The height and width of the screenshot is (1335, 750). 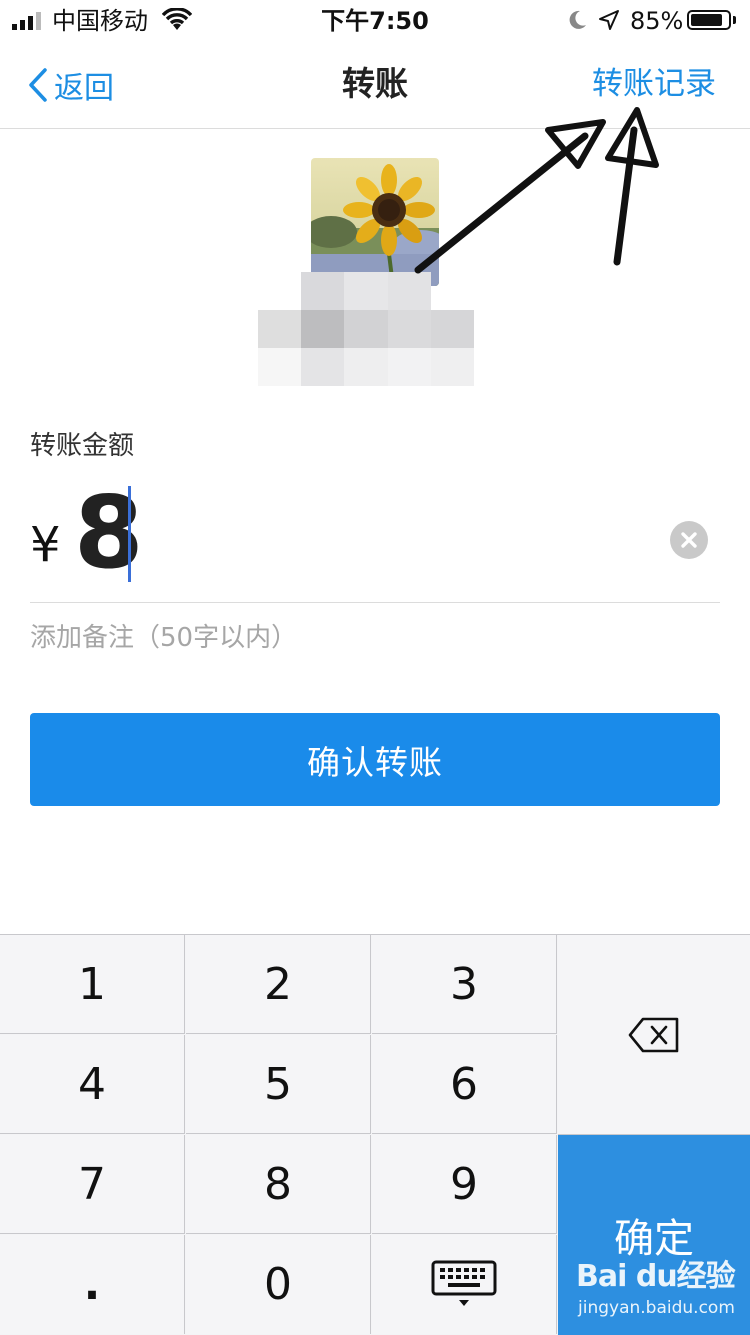 What do you see at coordinates (734, 20) in the screenshot?
I see `battery-tip` at bounding box center [734, 20].